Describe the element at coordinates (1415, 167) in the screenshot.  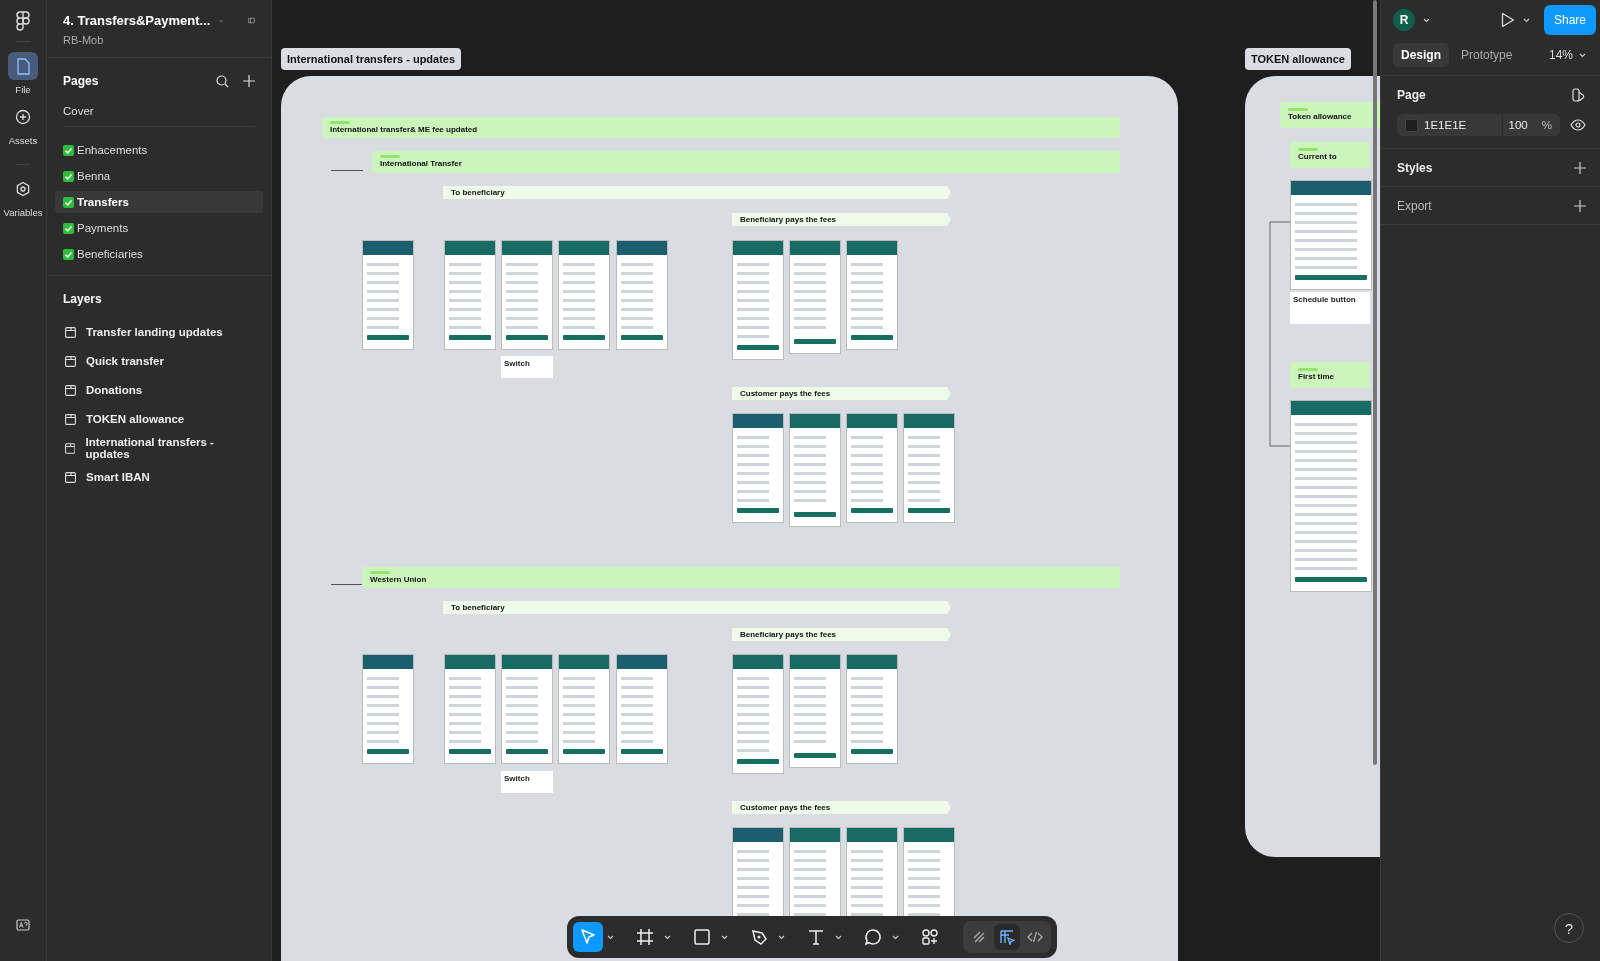
I see `section-heading: Styles` at that location.